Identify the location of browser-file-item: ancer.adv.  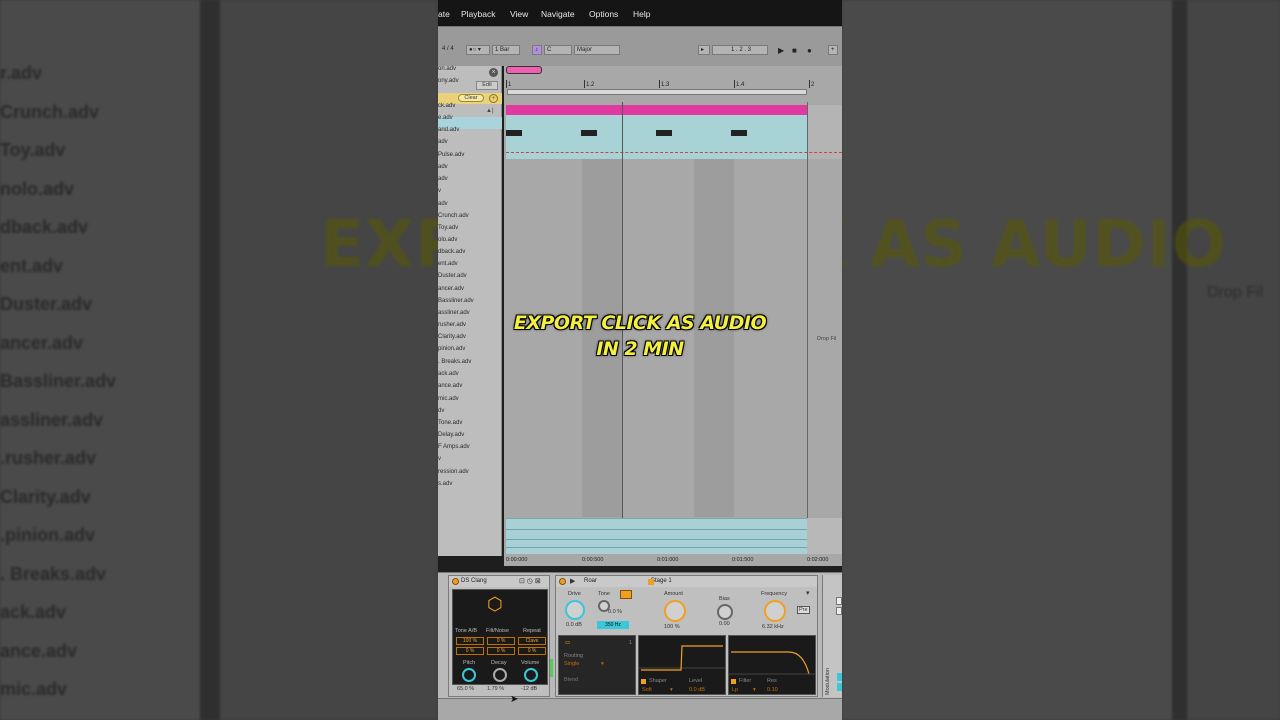
(451, 289).